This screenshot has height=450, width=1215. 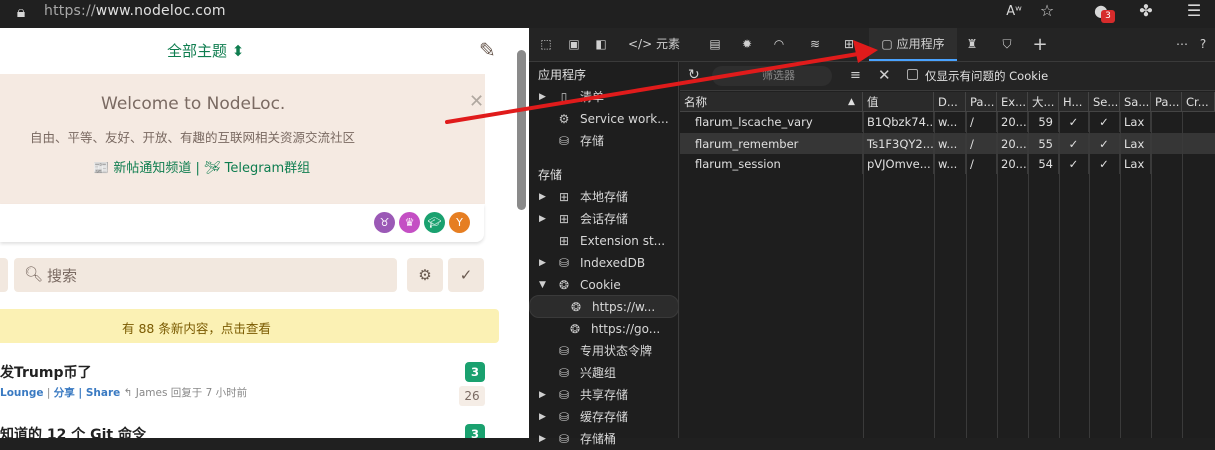 I want to click on security-shield-icon: ⛉, so click(x=1007, y=44).